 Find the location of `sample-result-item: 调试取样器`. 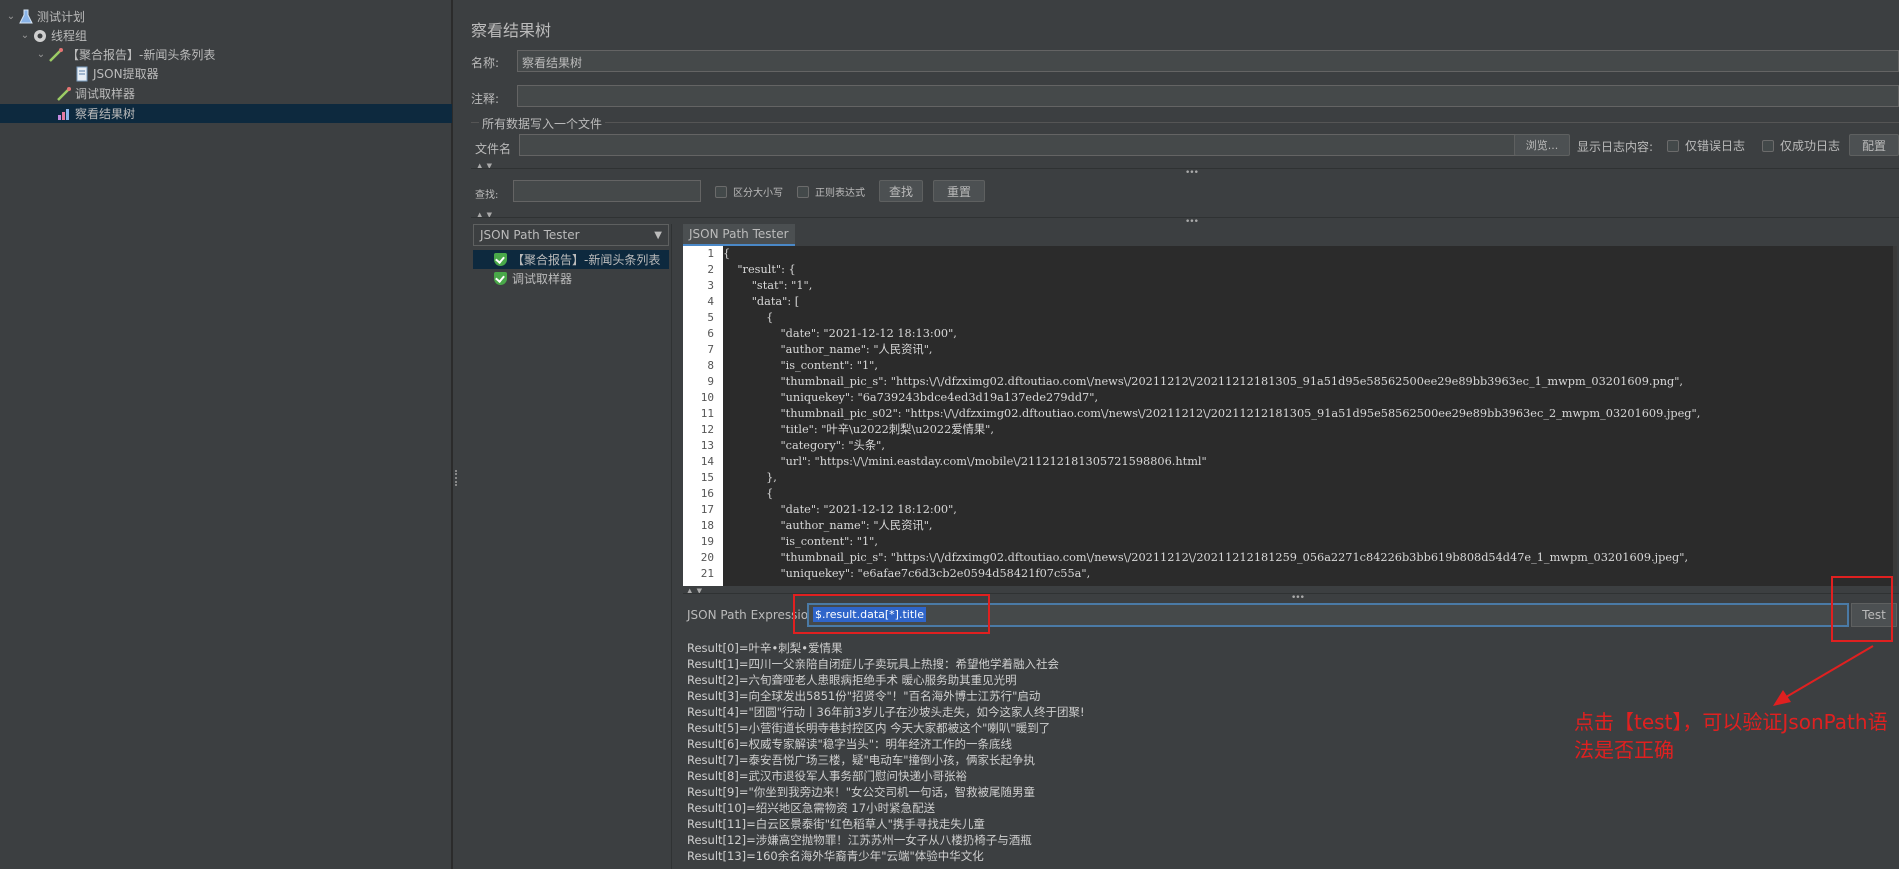

sample-result-item: 调试取样器 is located at coordinates (571, 278).